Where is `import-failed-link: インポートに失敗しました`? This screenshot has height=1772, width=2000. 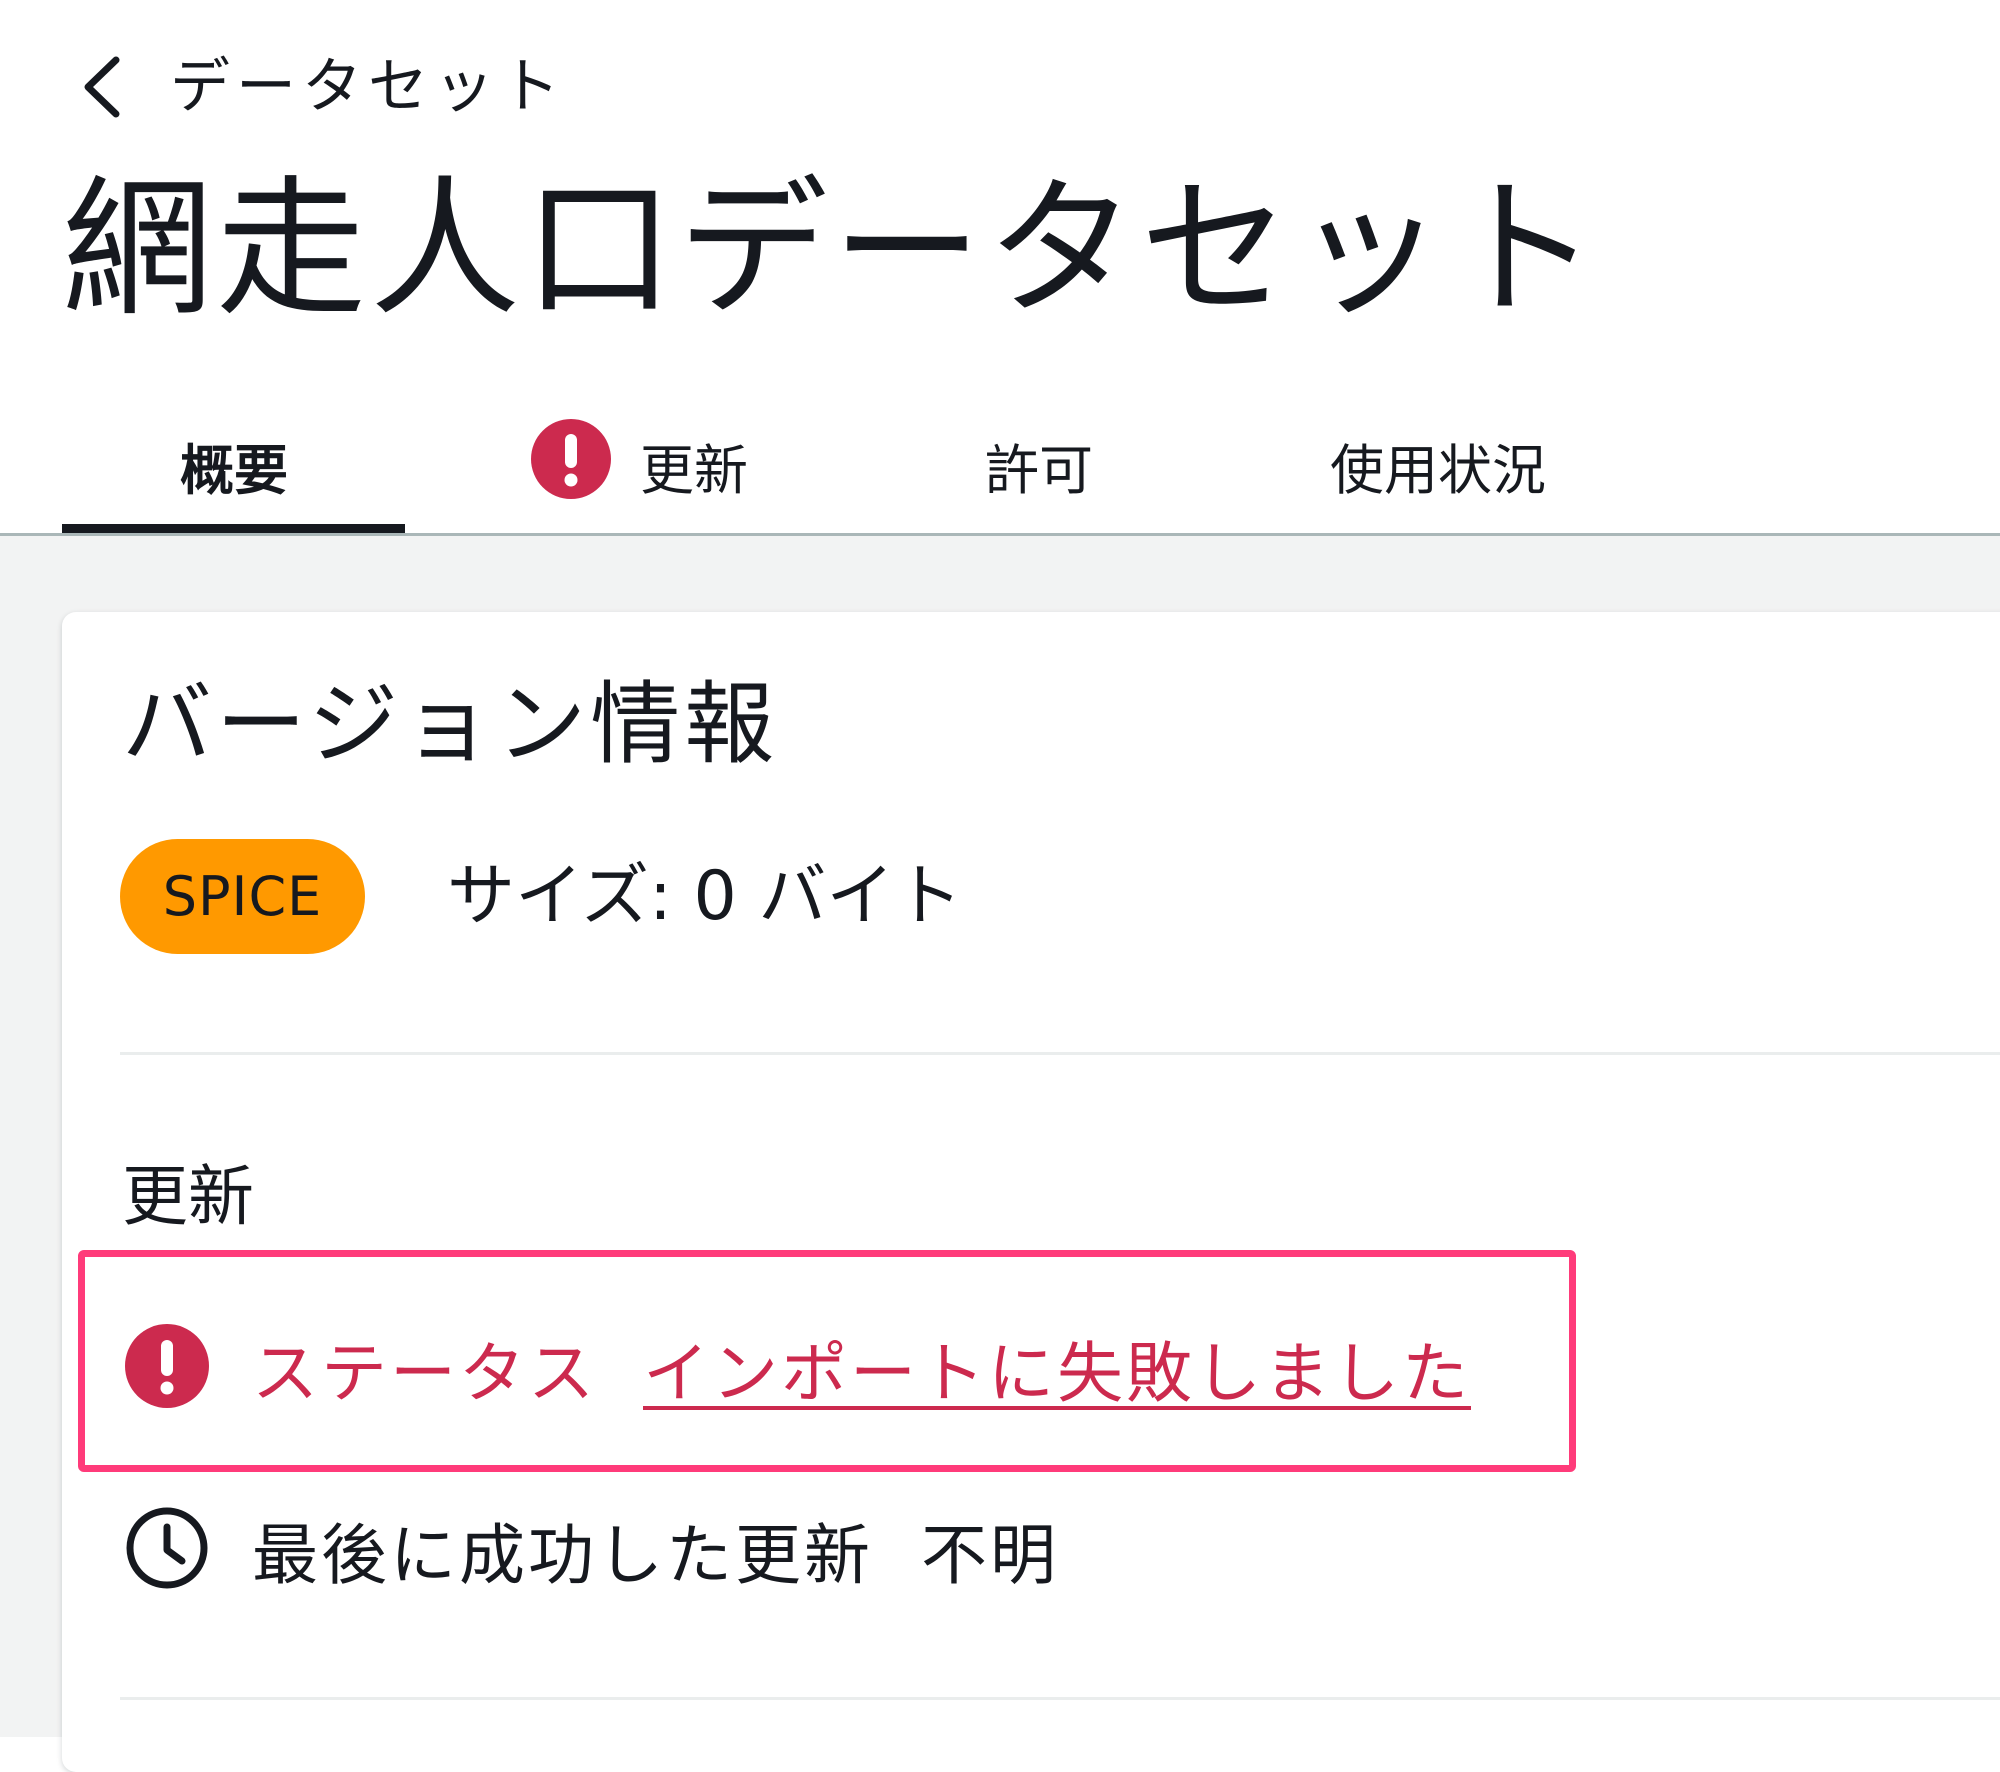 import-failed-link: インポートに失敗しました is located at coordinates (1057, 1368).